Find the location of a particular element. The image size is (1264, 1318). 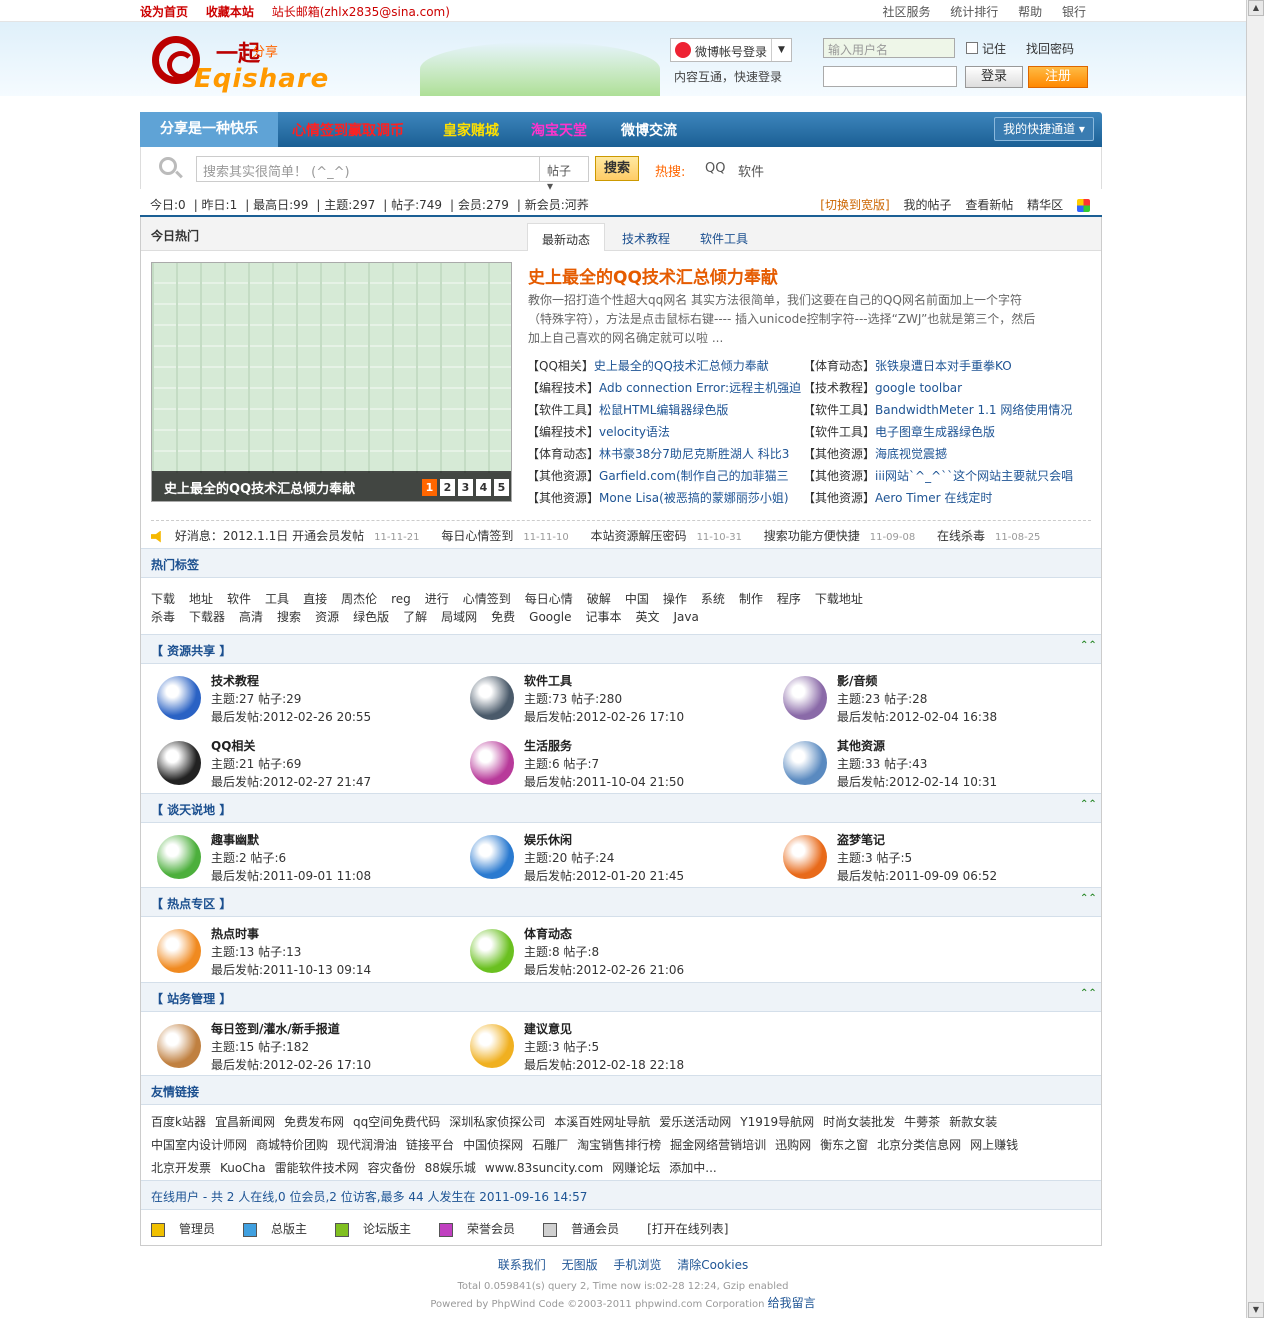

forum-item: 技术教程 主题:27 帖子:29 最后发帖:2012-02-26 20:55 is located at coordinates (307, 702).